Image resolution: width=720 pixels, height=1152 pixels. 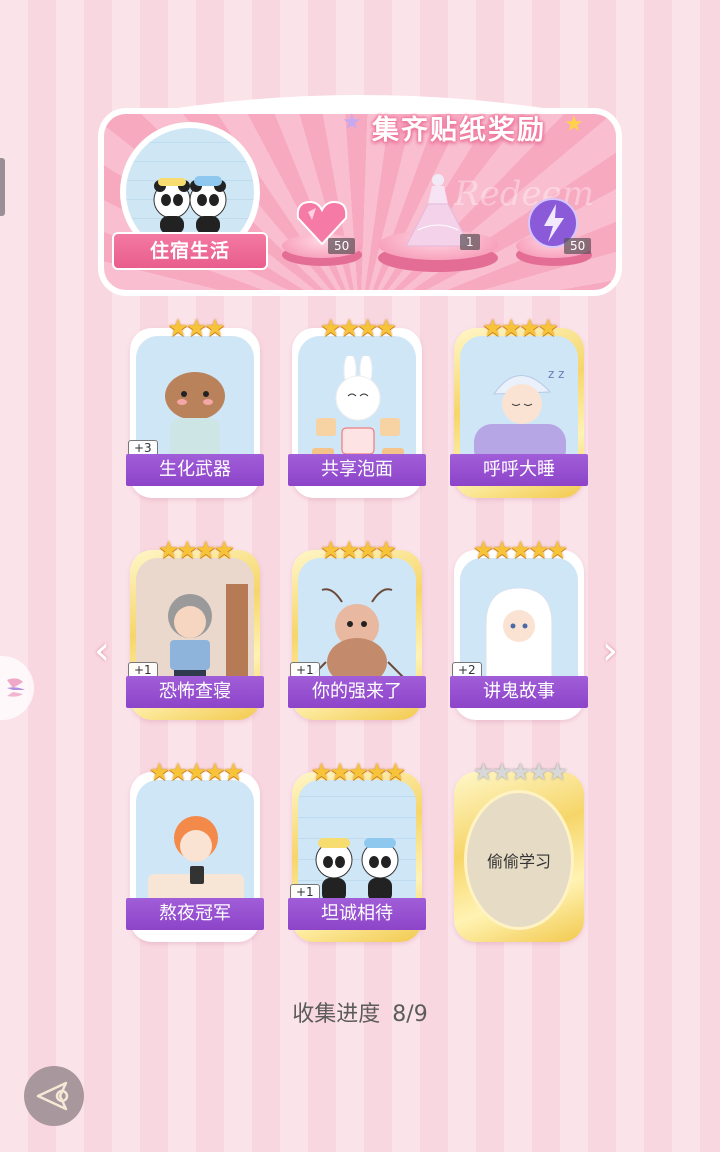 I want to click on fan-icon, so click(x=16, y=687).